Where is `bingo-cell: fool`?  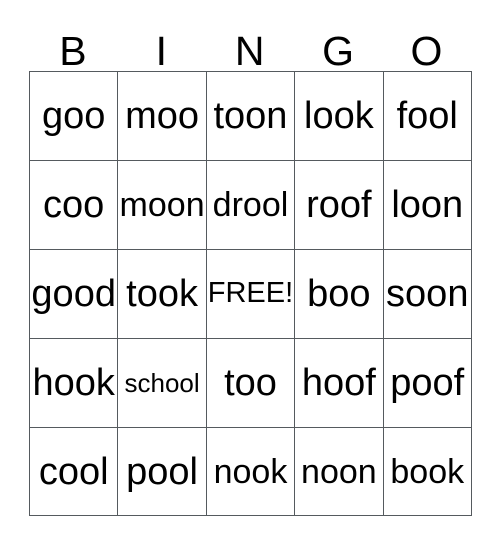
bingo-cell: fool is located at coordinates (427, 116).